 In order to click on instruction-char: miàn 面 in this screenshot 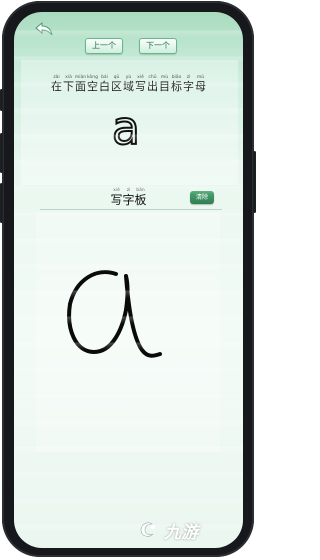, I will do `click(81, 84)`.